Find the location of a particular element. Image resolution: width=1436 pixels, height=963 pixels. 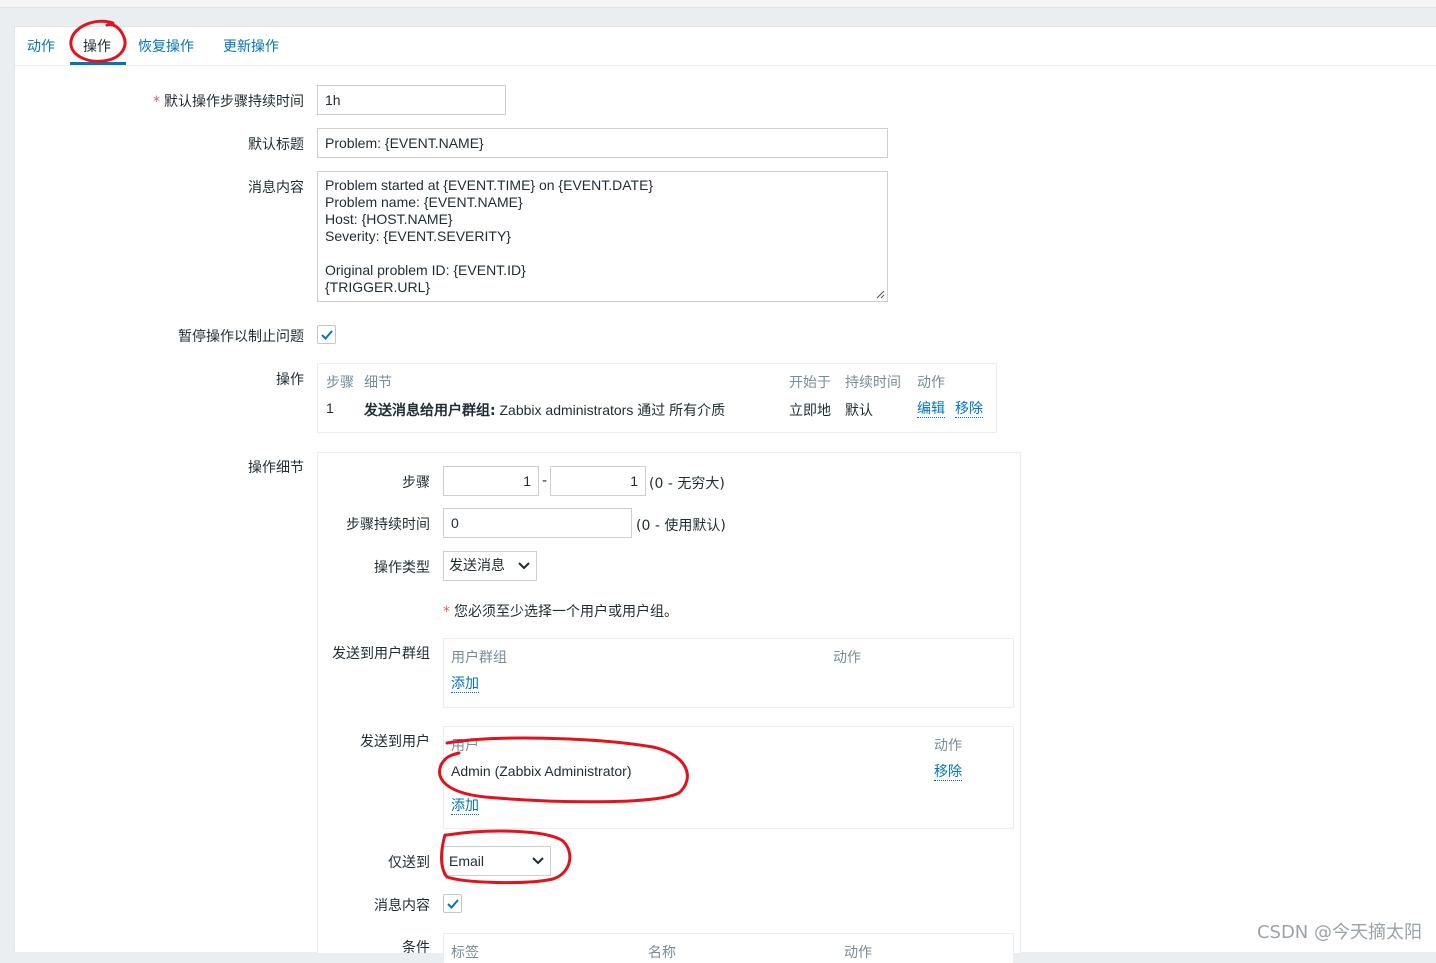

default-step-duration-input: 1h is located at coordinates (411, 100).